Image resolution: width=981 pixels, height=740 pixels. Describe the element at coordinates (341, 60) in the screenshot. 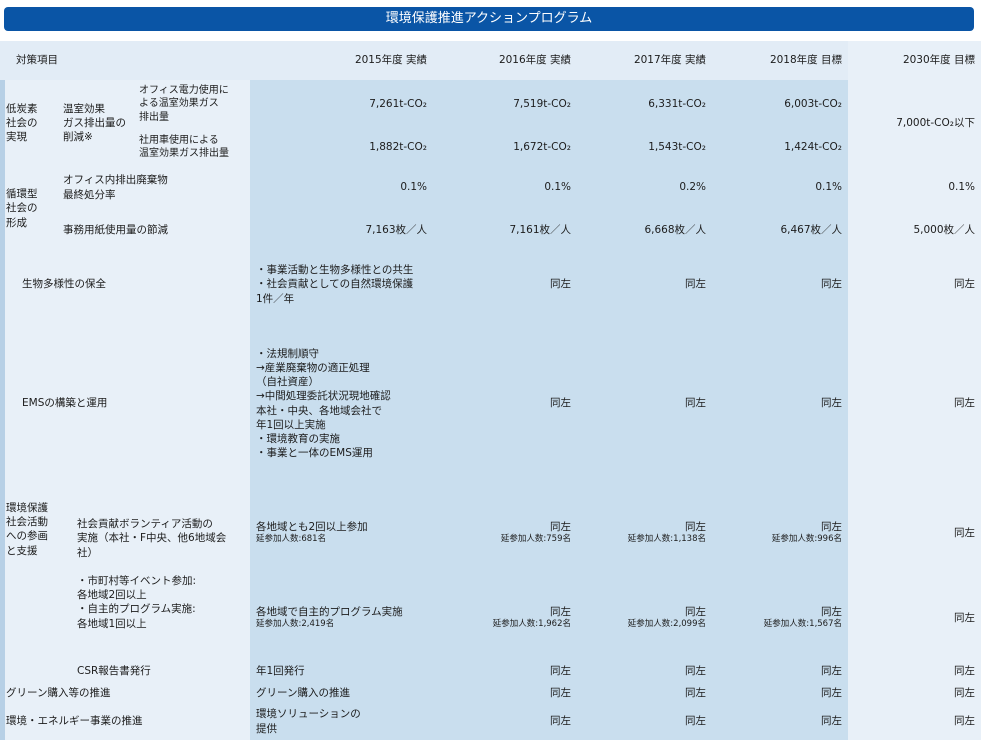

I see `header-1: 2015年度 実績` at that location.